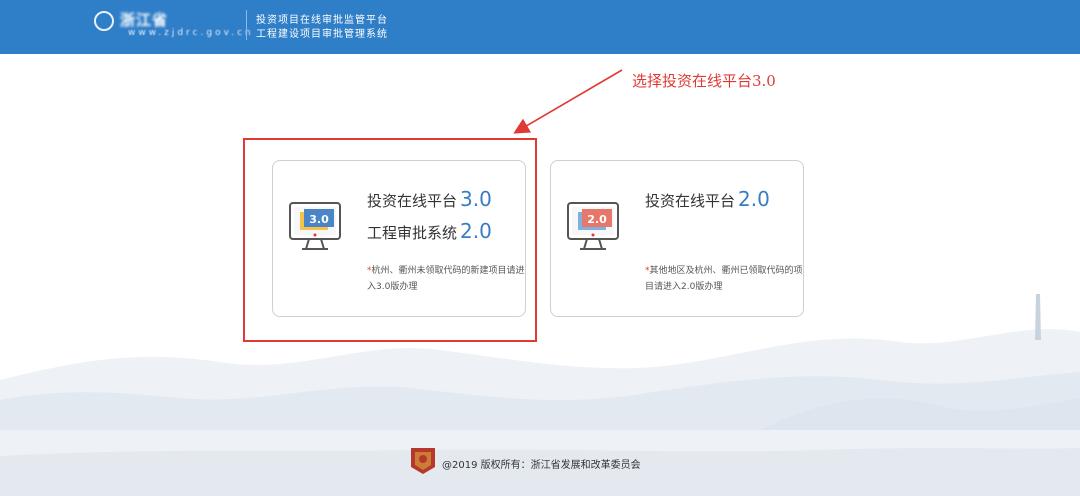  I want to click on note-text: 杭州、衢州未领取代码的新建项目请进入3.0版办理, so click(446, 279).